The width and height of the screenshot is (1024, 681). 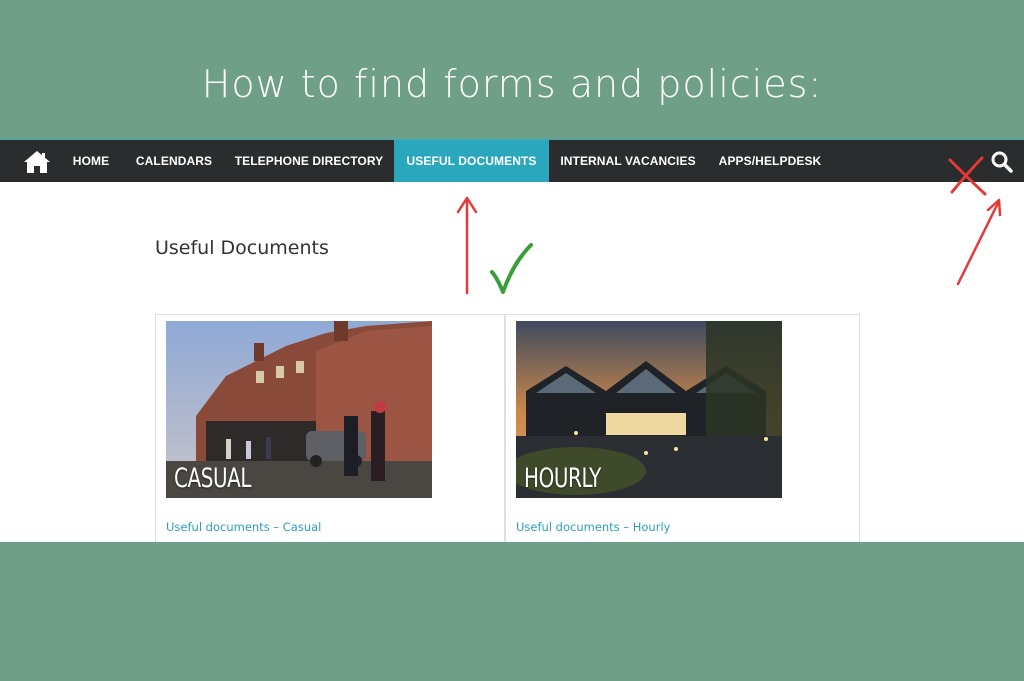 I want to click on hourly-image: HOURLY, so click(x=649, y=409).